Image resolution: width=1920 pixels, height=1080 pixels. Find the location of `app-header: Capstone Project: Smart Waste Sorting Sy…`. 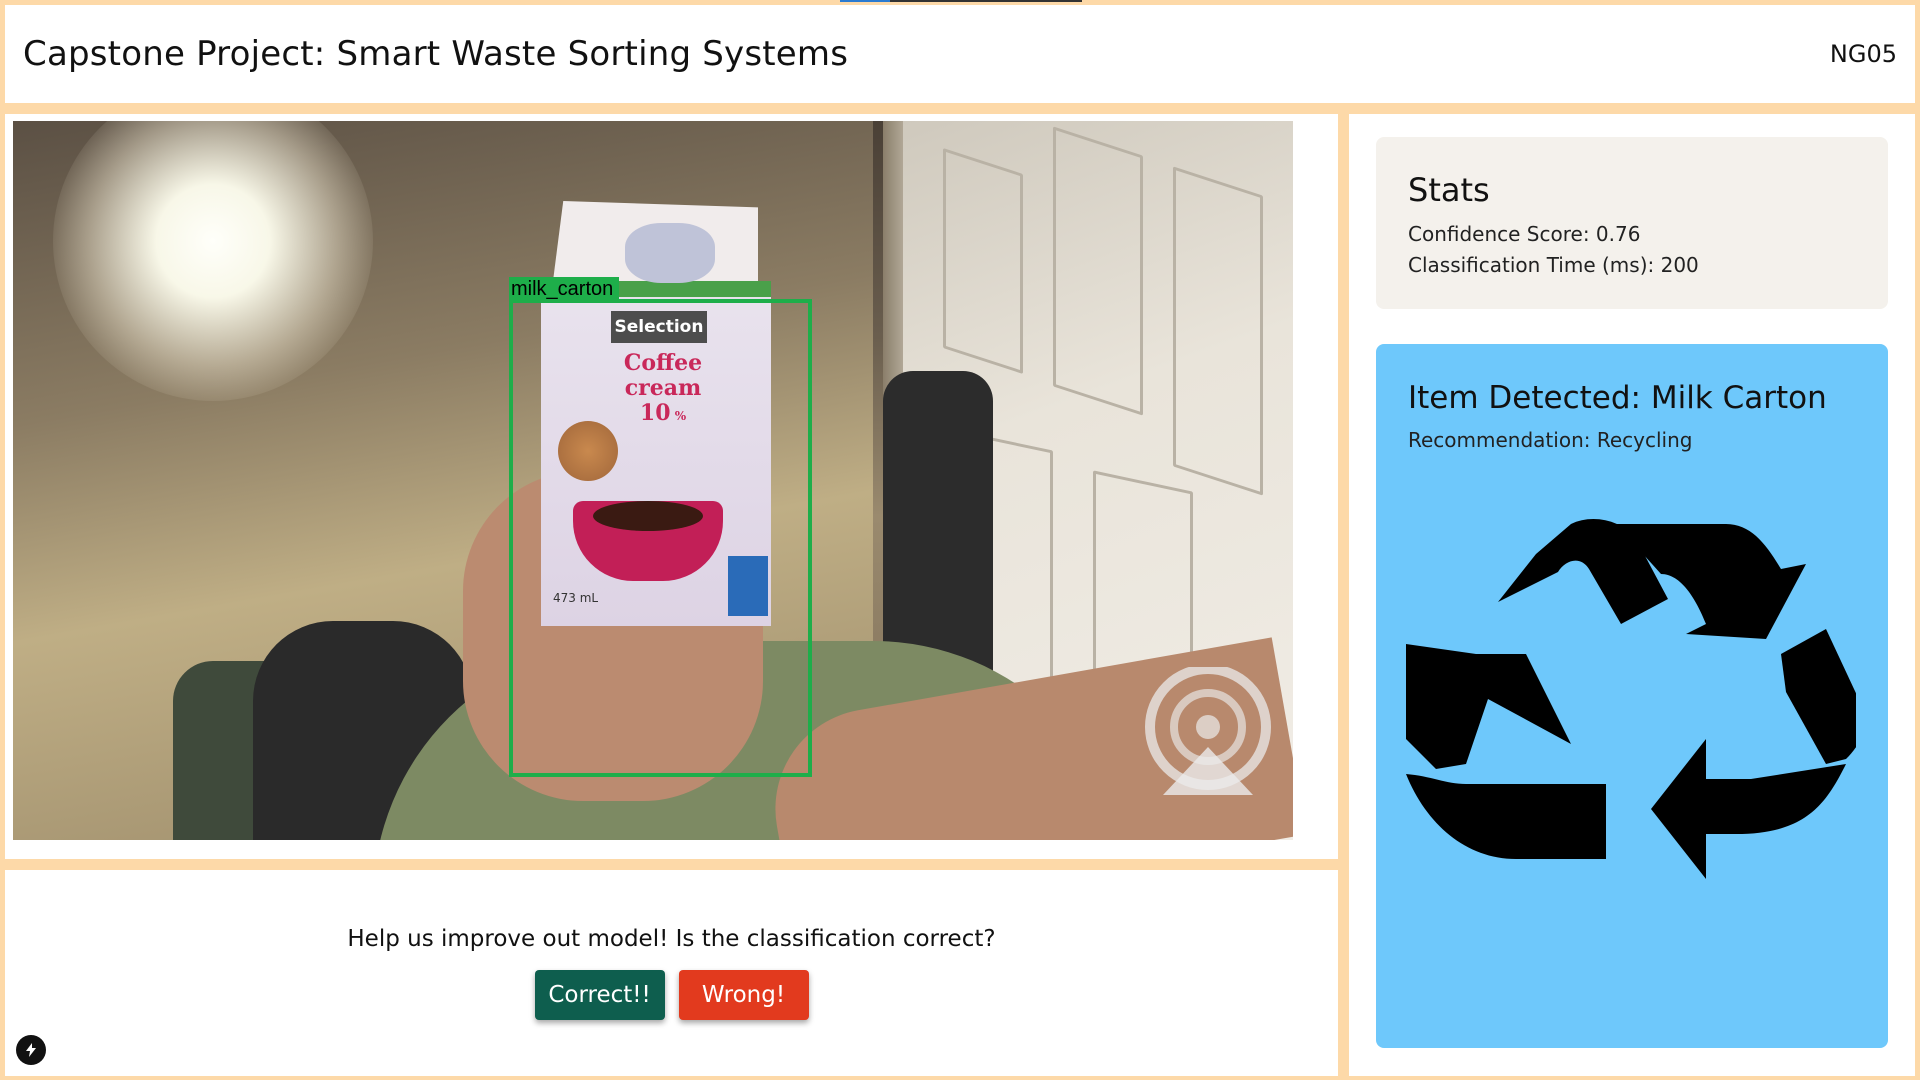

app-header: Capstone Project: Smart Waste Sorting Sy… is located at coordinates (960, 54).